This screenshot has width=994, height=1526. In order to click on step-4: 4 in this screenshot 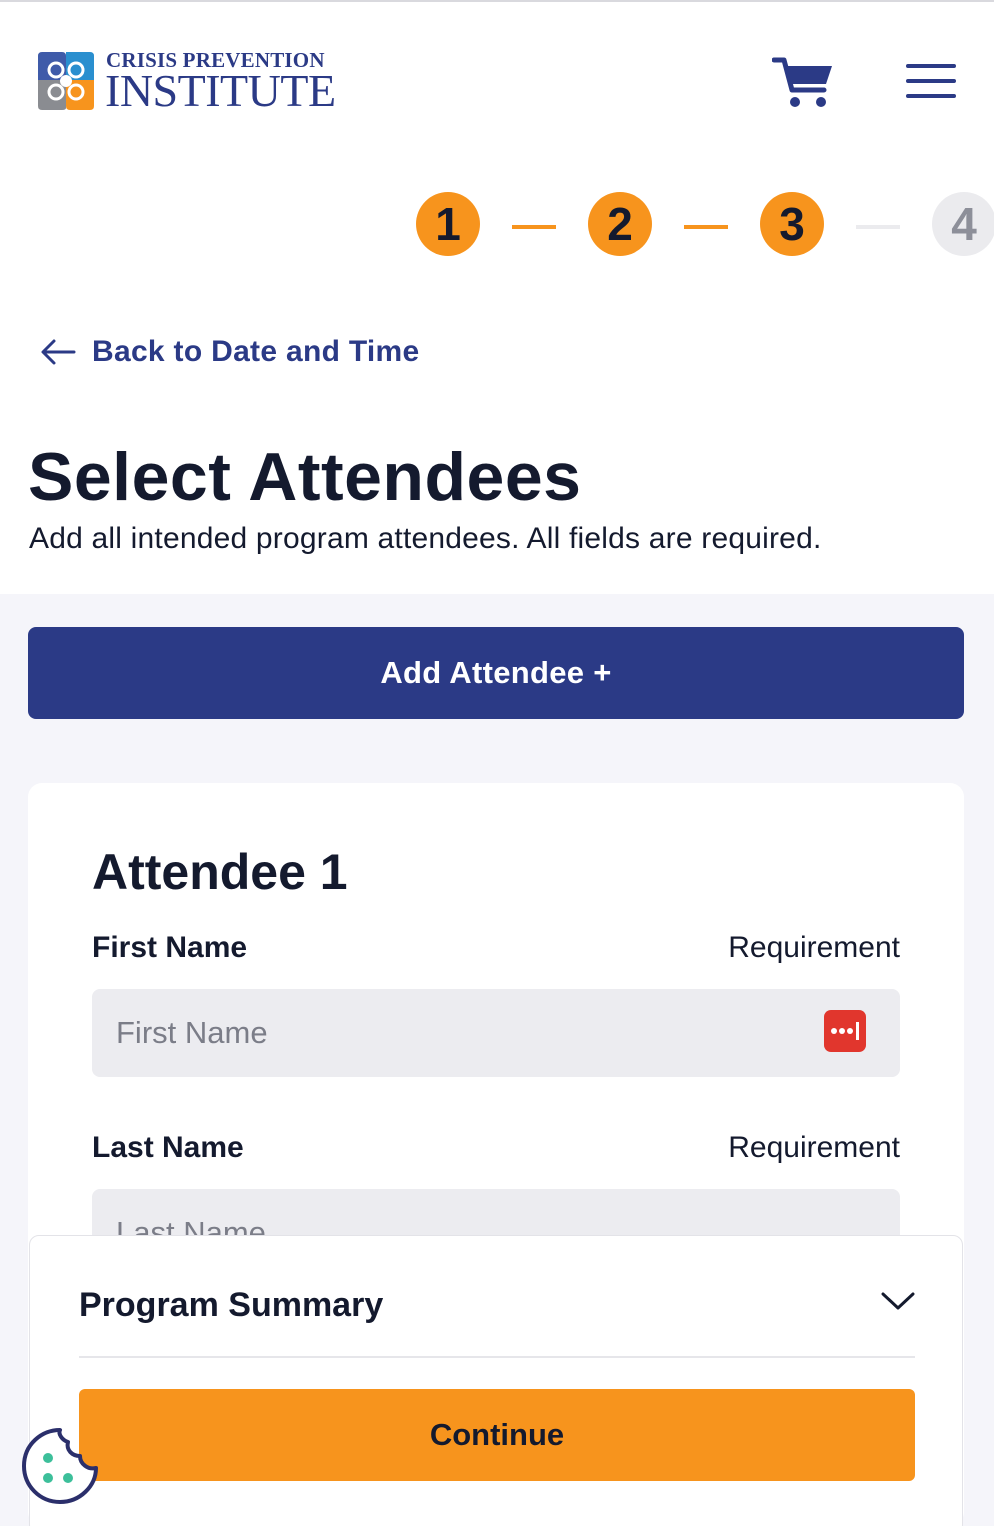, I will do `click(963, 224)`.